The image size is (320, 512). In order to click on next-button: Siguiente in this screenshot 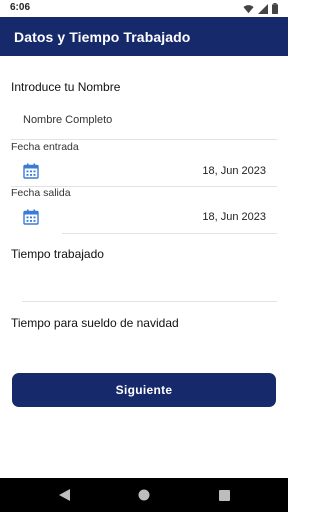, I will do `click(144, 390)`.